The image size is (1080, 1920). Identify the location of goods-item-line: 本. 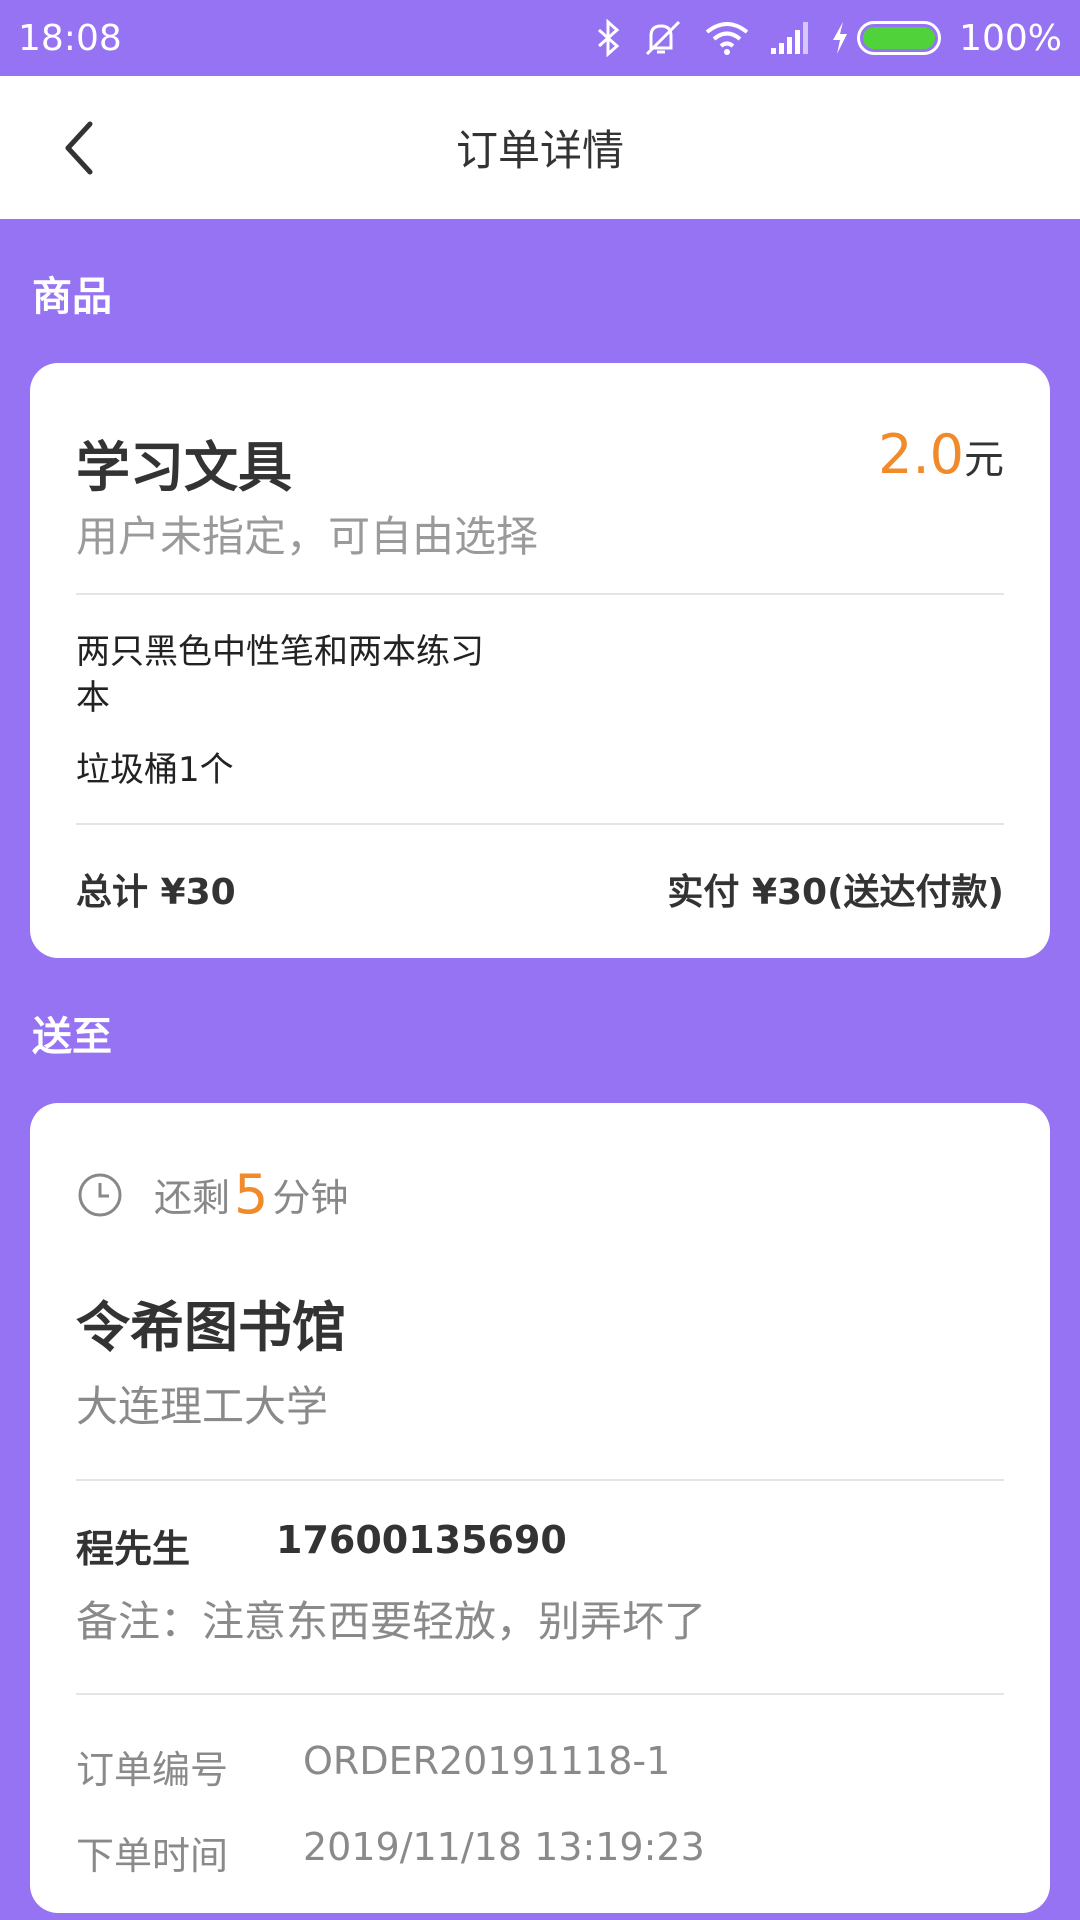
(93, 698).